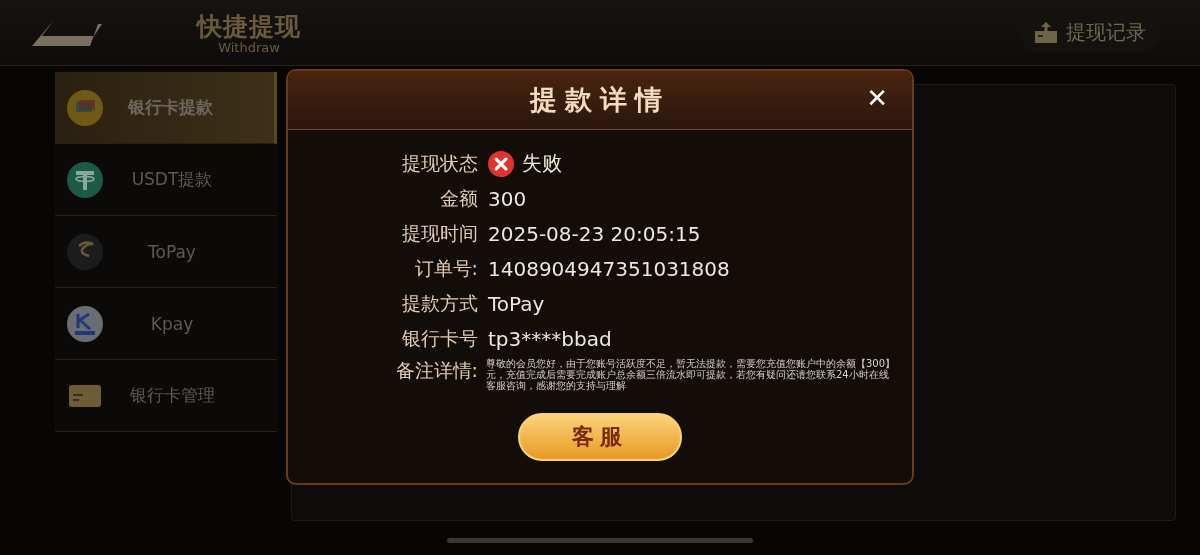  Describe the element at coordinates (445, 268) in the screenshot. I see `field-label: 订单号:` at that location.